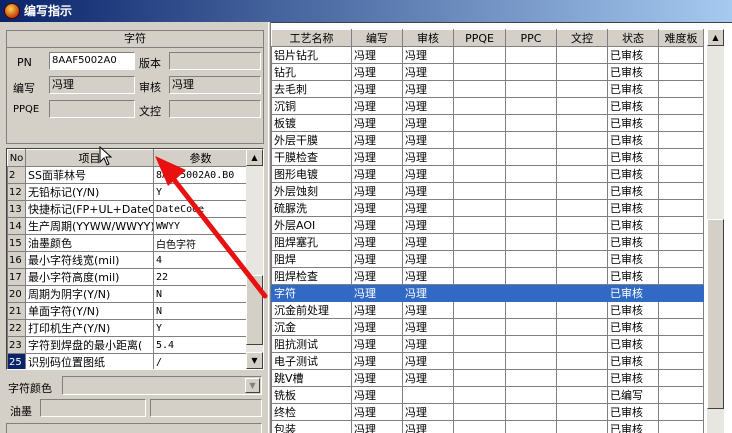 Image resolution: width=732 pixels, height=433 pixels. I want to click on params-scroll-thumb, so click(254, 310).